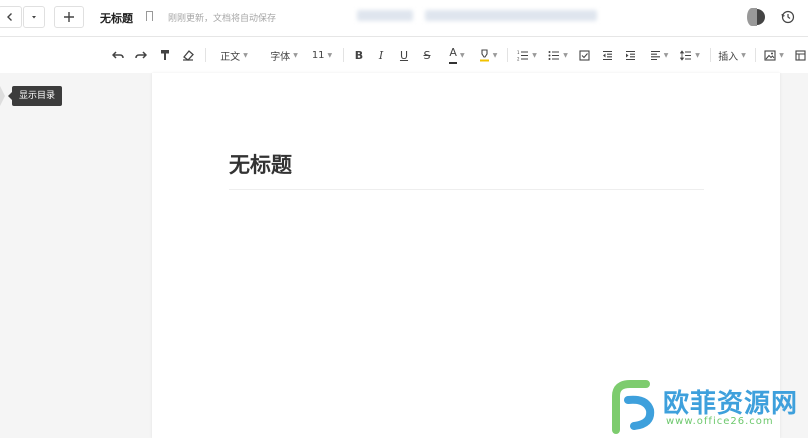  I want to click on decrease-indent-button, so click(607, 55).